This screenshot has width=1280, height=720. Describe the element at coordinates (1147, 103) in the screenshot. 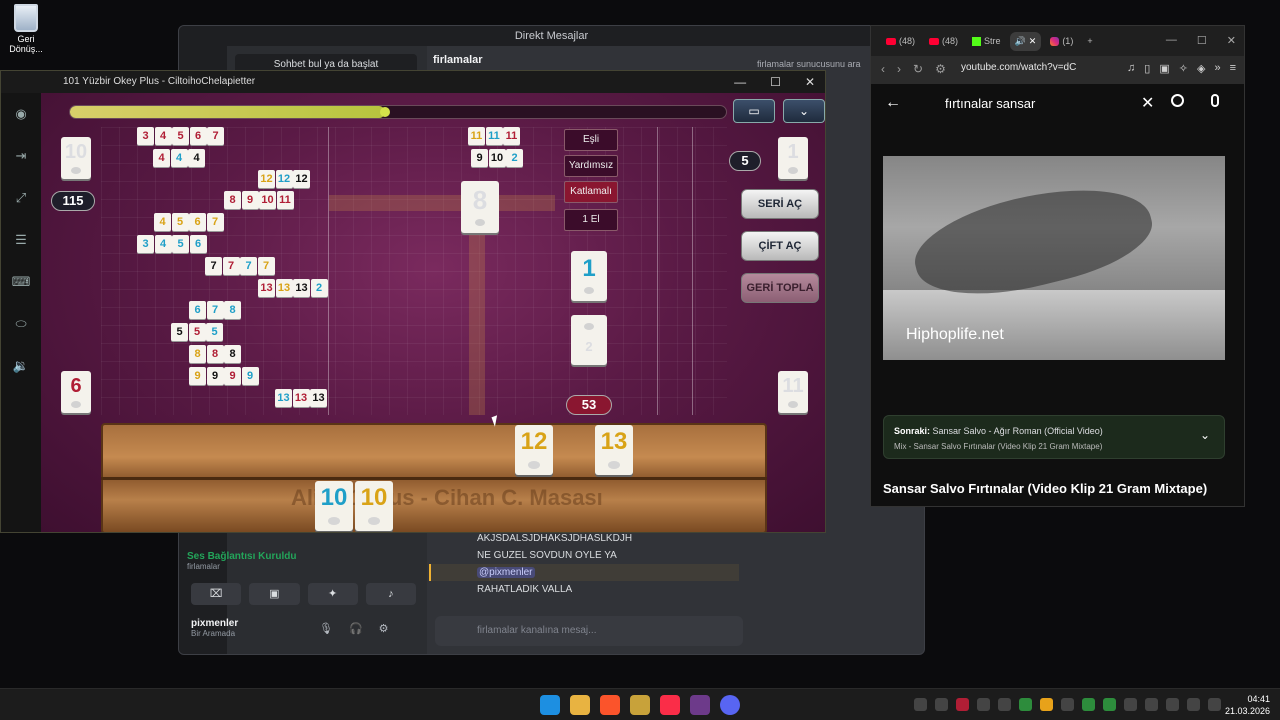

I see `clear-search-icon: ✕` at that location.